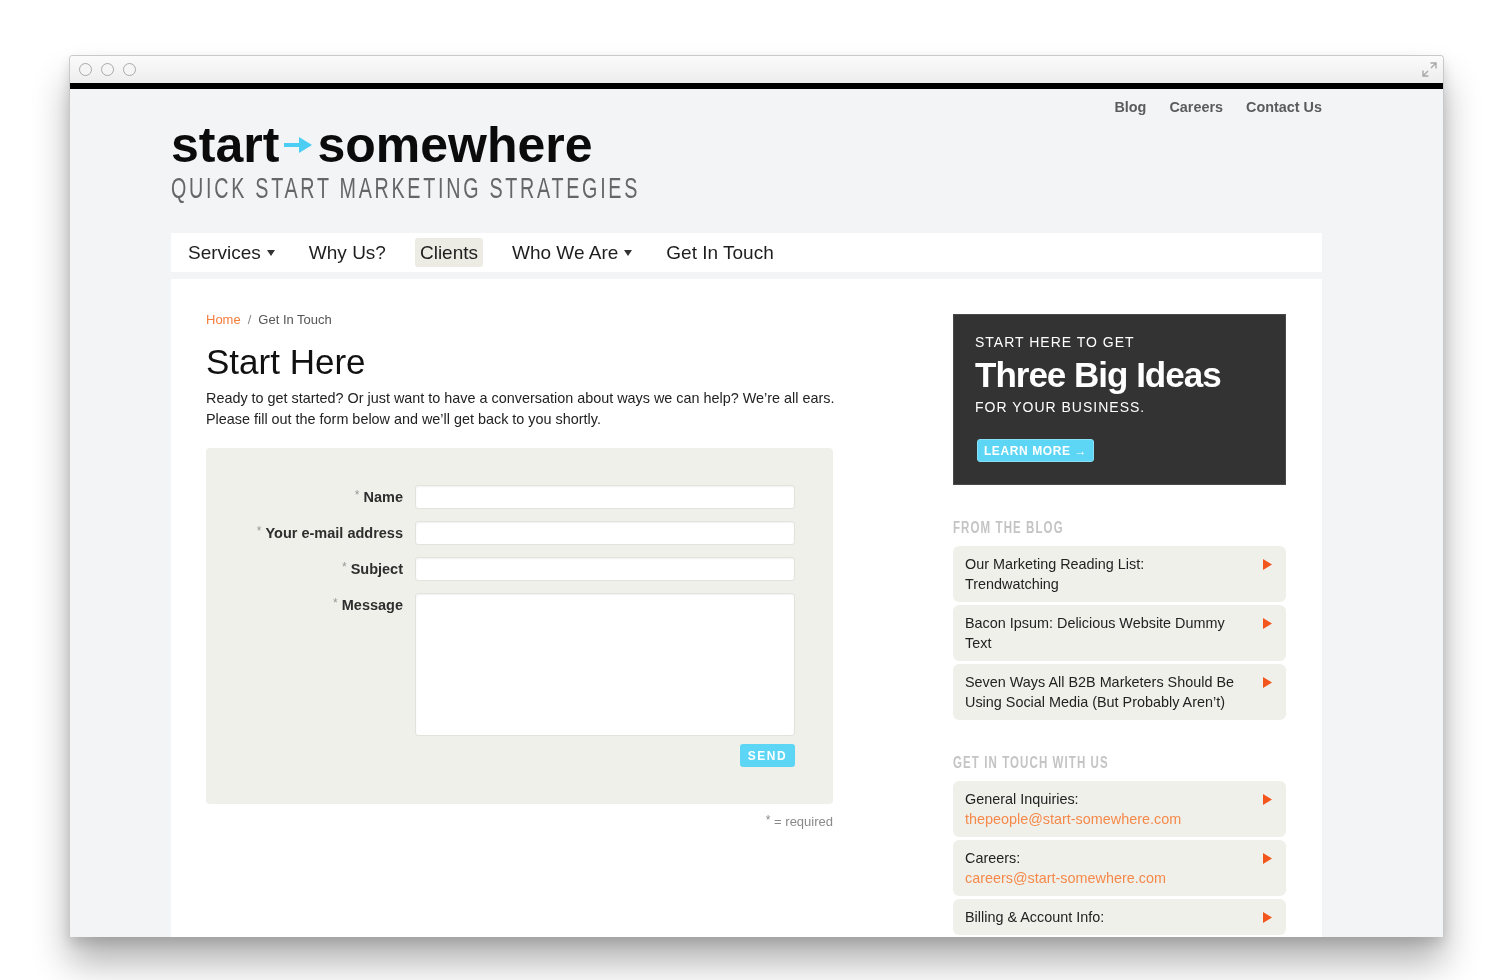  Describe the element at coordinates (1022, 799) in the screenshot. I see `contact-label: General Inquiries:` at that location.